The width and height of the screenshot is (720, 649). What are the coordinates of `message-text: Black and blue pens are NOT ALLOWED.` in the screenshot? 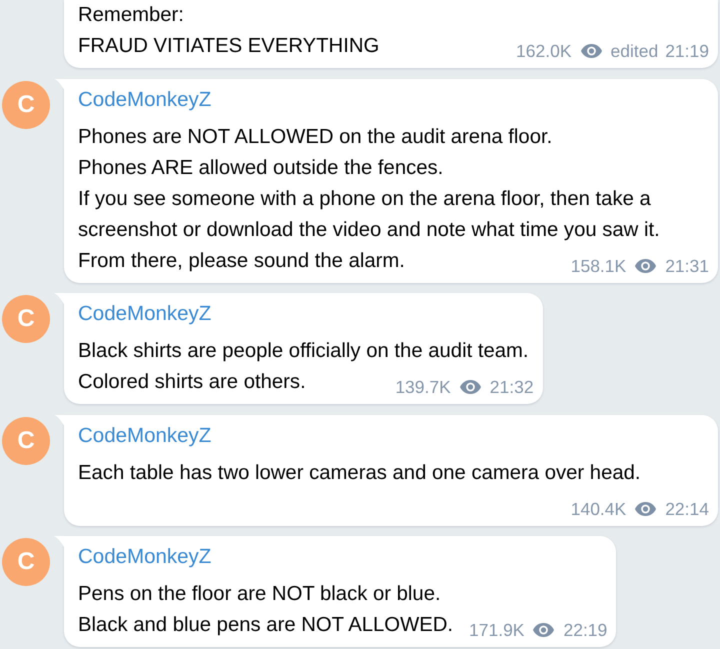 It's located at (266, 625).